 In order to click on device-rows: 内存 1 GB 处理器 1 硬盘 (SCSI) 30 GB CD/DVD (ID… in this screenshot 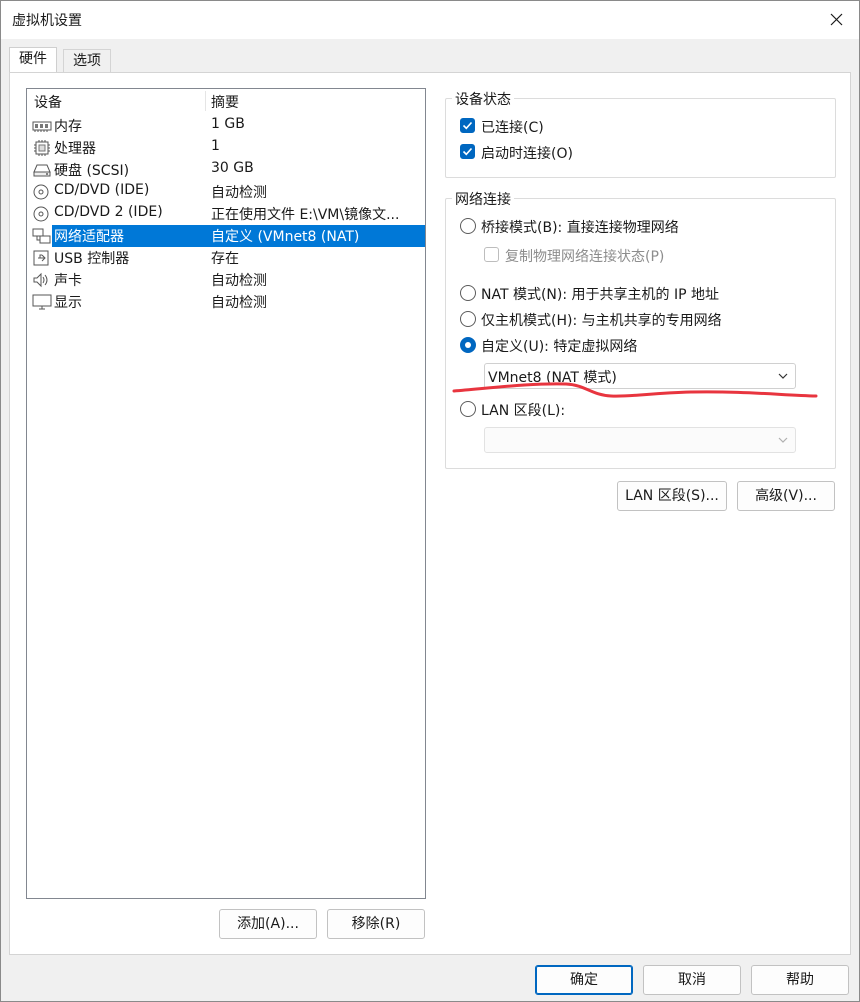, I will do `click(226, 214)`.